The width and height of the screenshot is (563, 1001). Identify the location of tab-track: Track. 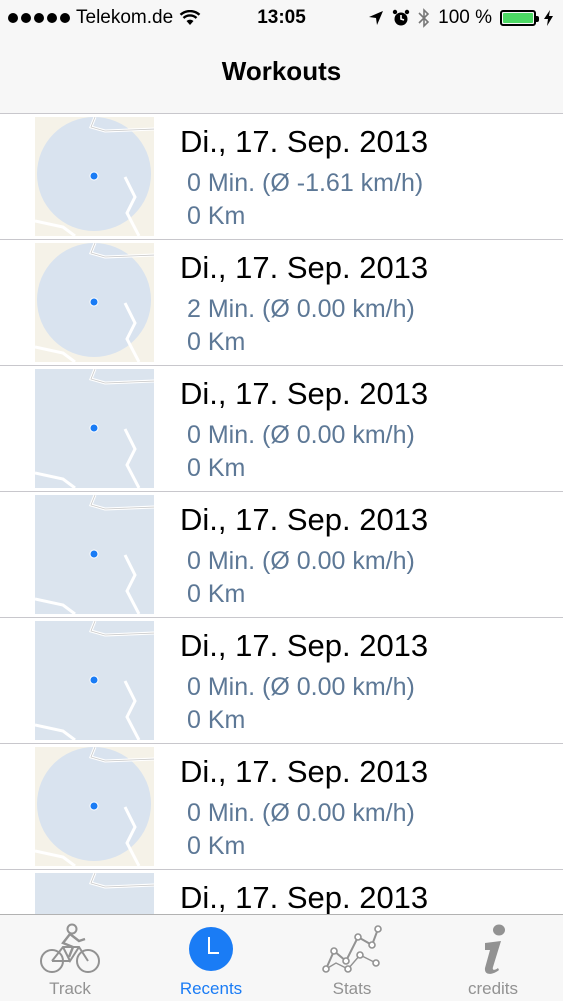
(70, 958).